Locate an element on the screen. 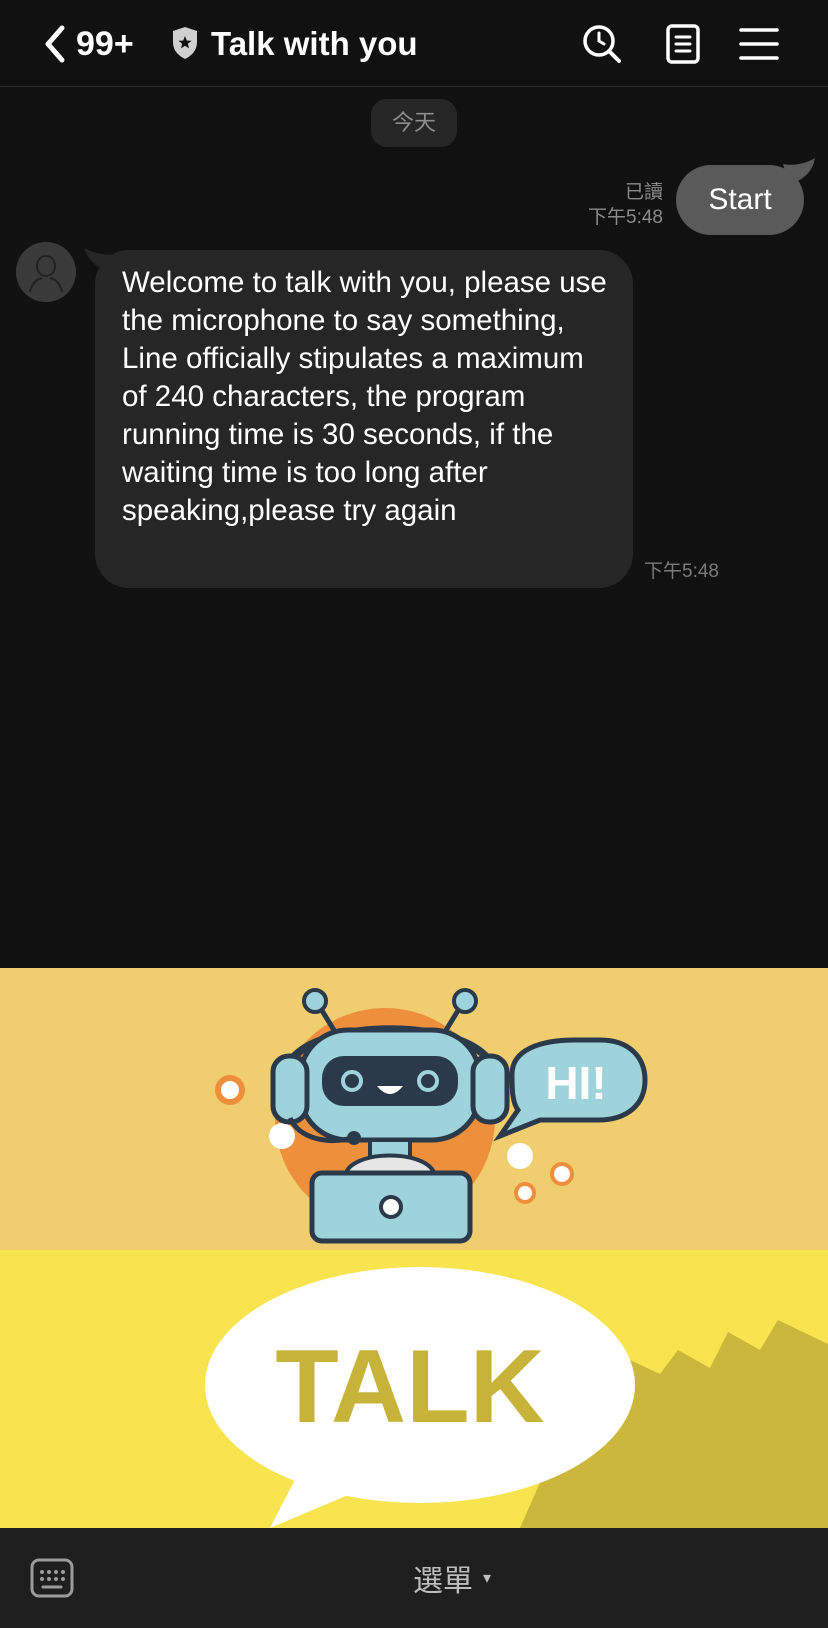 The height and width of the screenshot is (1628, 828). history-search-button is located at coordinates (602, 44).